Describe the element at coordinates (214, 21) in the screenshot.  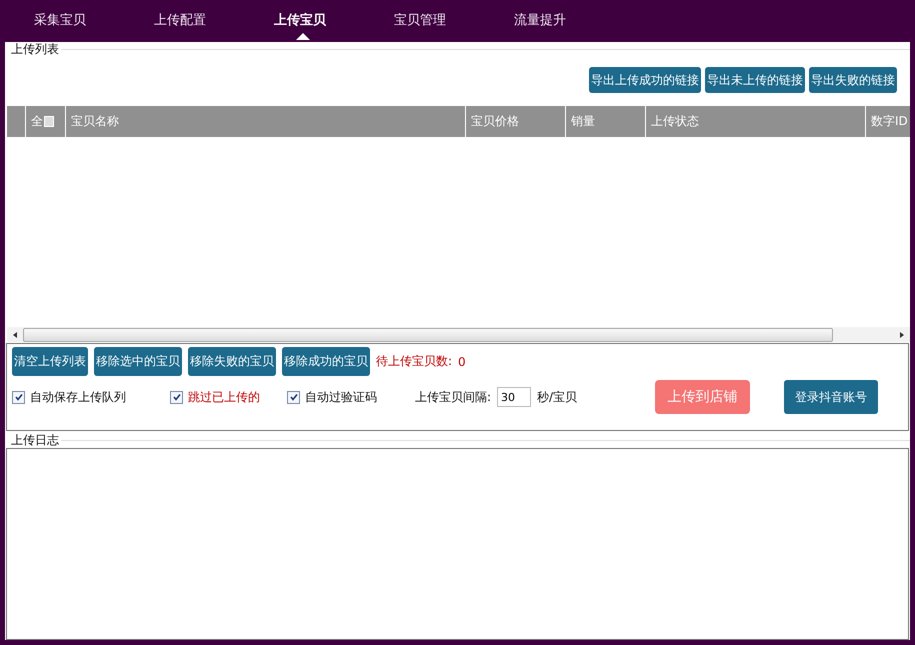
I see `nav-tab: 上传配置` at that location.